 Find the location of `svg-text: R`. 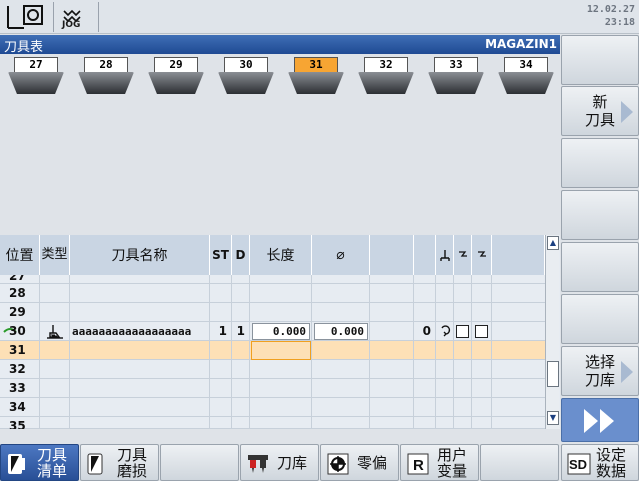

svg-text: R is located at coordinates (418, 465).